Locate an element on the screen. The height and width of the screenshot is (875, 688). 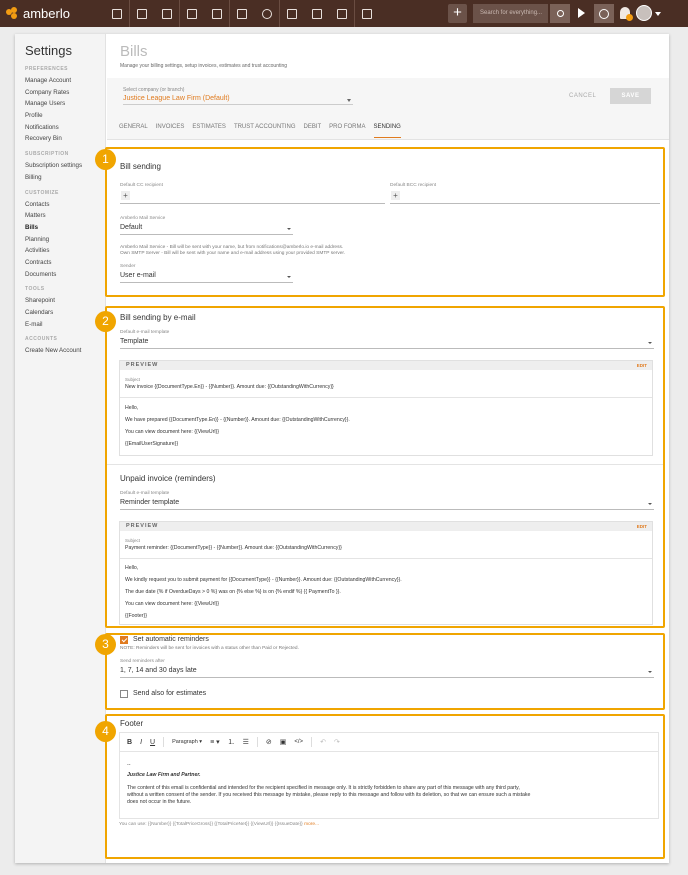
sidebar-section-customize: CUSTOMIZE is located at coordinates (42, 192).